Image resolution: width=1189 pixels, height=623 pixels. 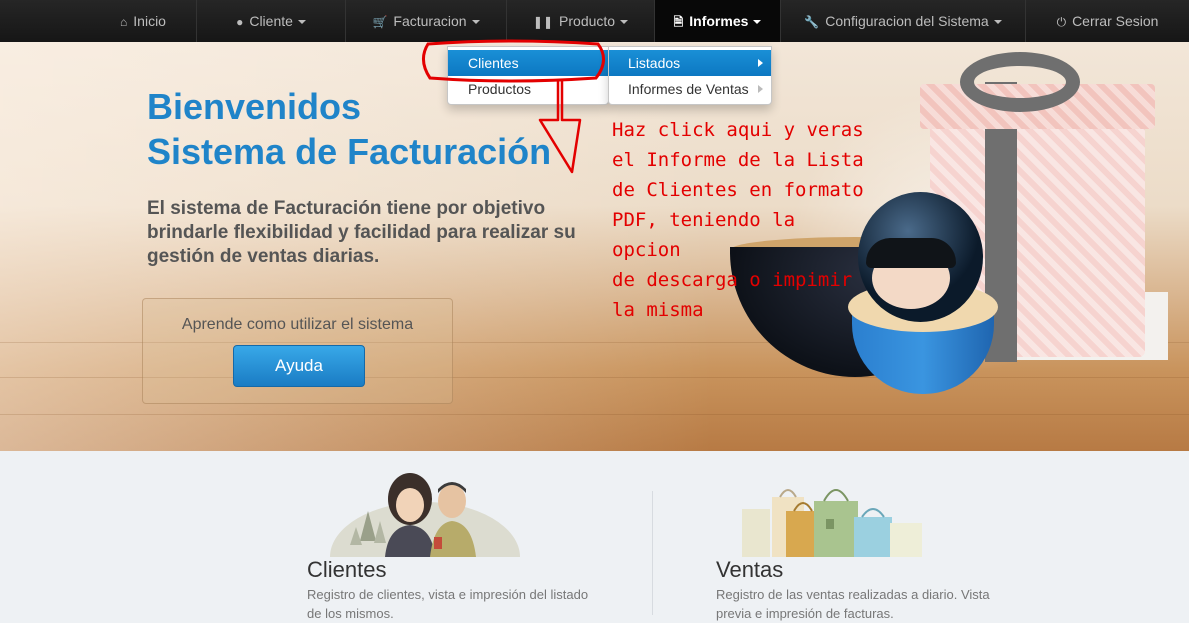 What do you see at coordinates (738, 190) in the screenshot?
I see `annotation-line: de Clientes en formato` at bounding box center [738, 190].